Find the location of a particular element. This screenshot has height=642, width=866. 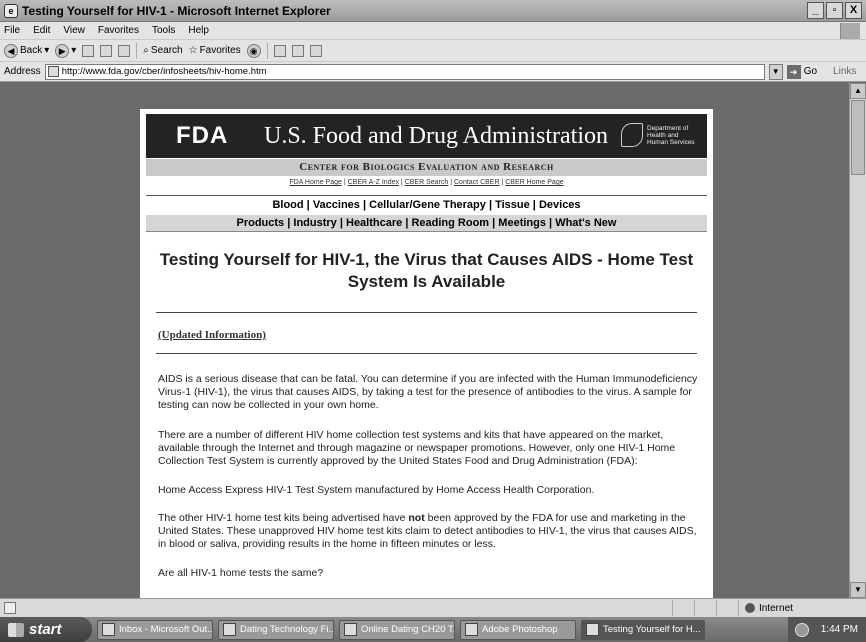

nav-vaccines: Vaccines is located at coordinates (336, 205).